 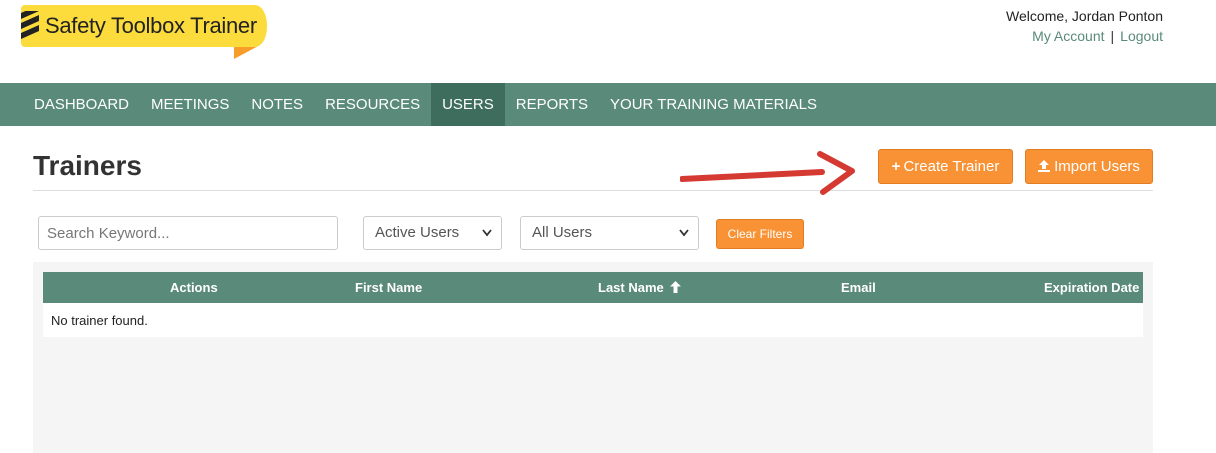 I want to click on brand-logo: Safety Toolbox Trainer, so click(x=146, y=33).